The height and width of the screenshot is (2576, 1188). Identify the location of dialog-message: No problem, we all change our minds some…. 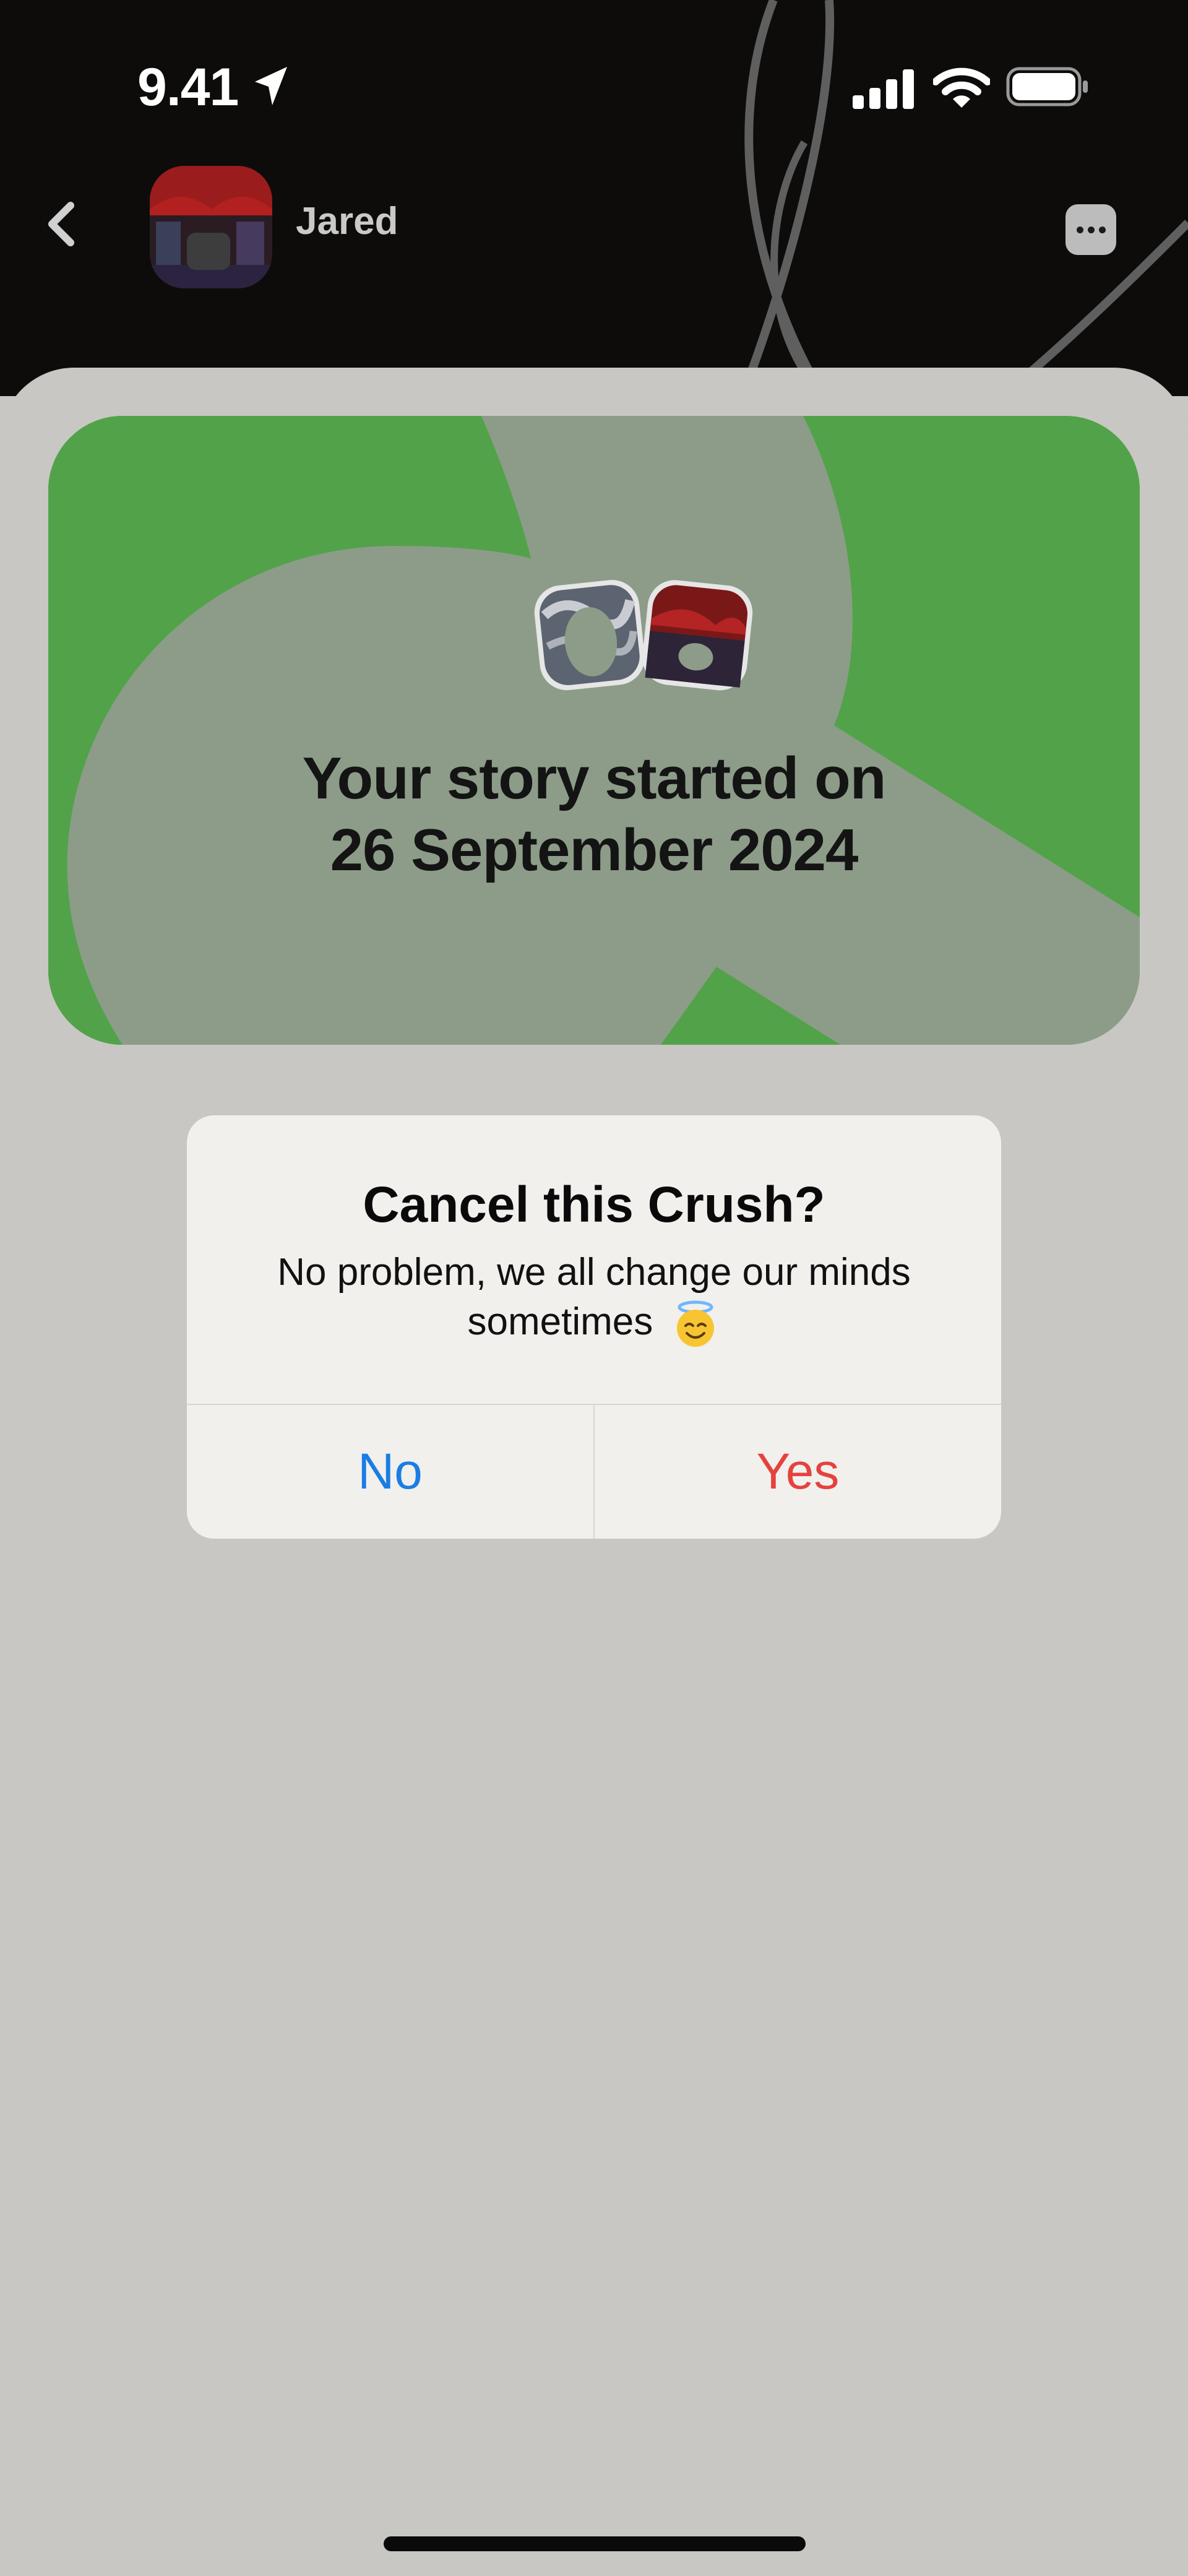
(594, 1298).